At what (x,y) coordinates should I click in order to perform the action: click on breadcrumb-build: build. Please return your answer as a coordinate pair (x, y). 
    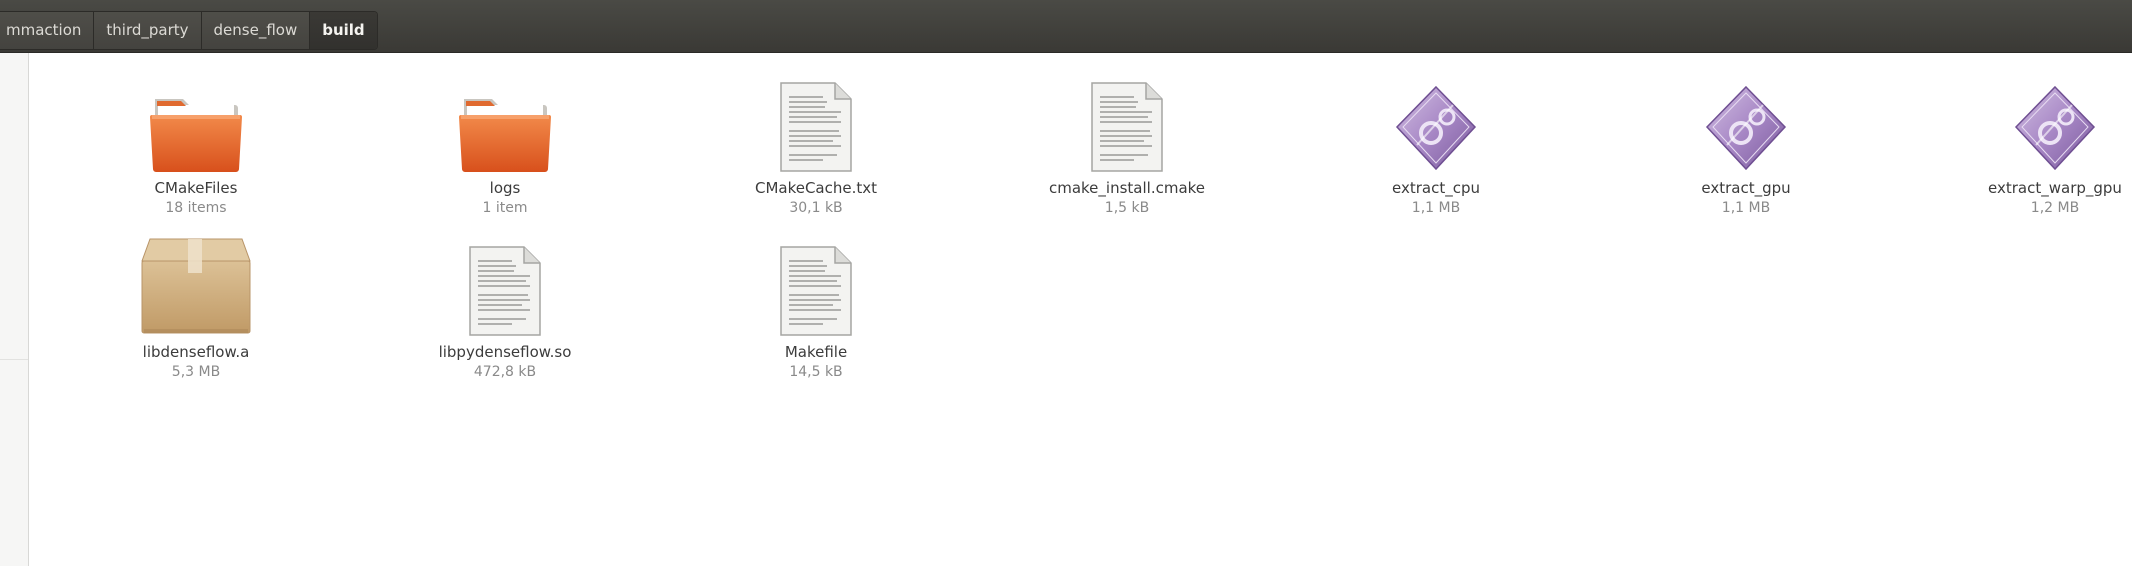
    Looking at the image, I should click on (343, 30).